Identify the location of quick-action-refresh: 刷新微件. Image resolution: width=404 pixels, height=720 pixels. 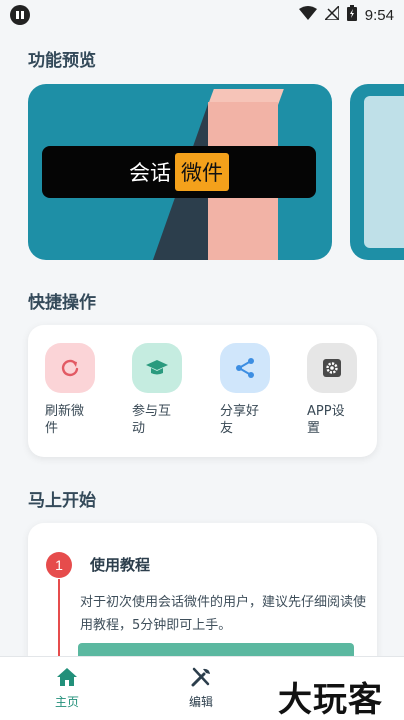
(75, 390).